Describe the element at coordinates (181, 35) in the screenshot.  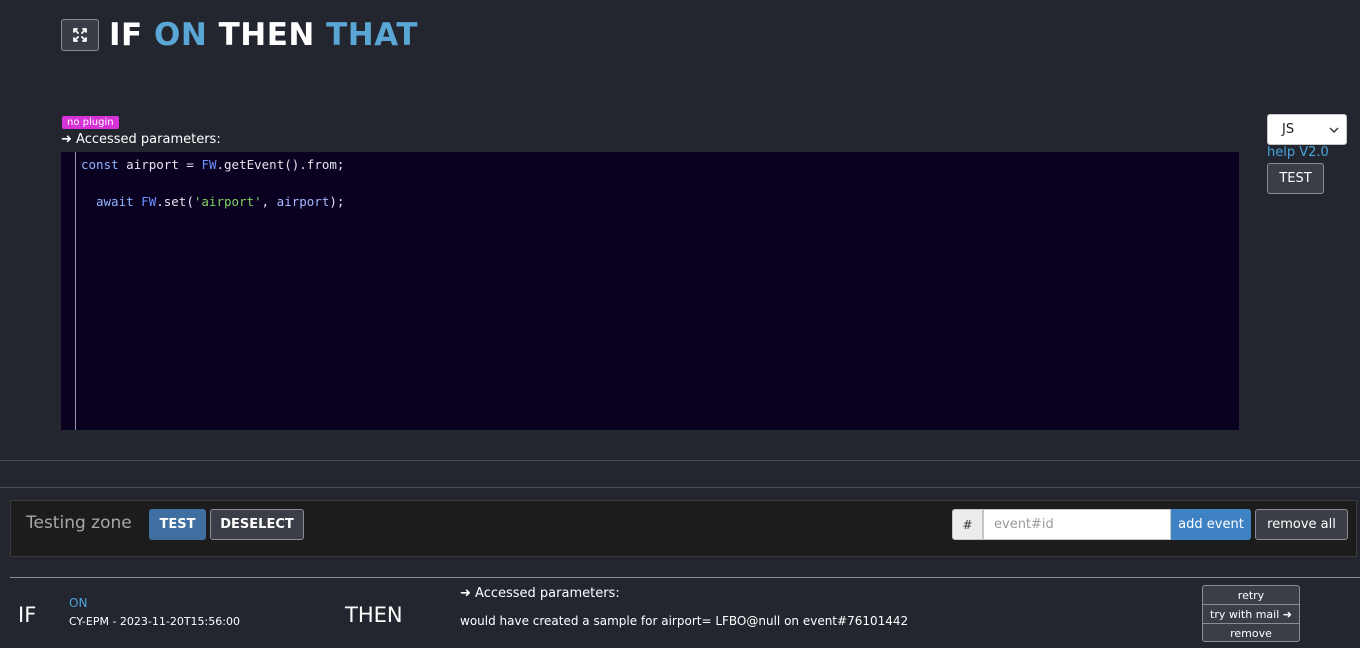
I see `title-on: ON` at that location.